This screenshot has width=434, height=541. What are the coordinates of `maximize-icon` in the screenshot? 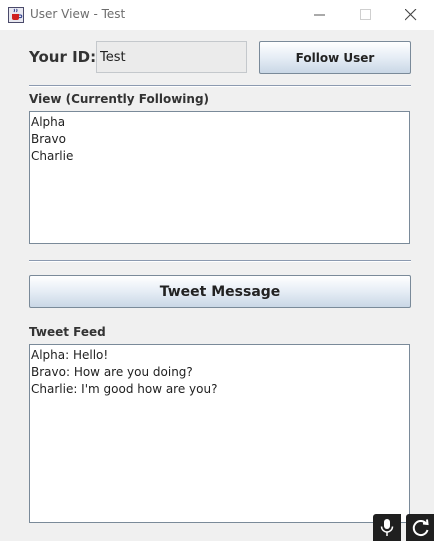 It's located at (365, 14).